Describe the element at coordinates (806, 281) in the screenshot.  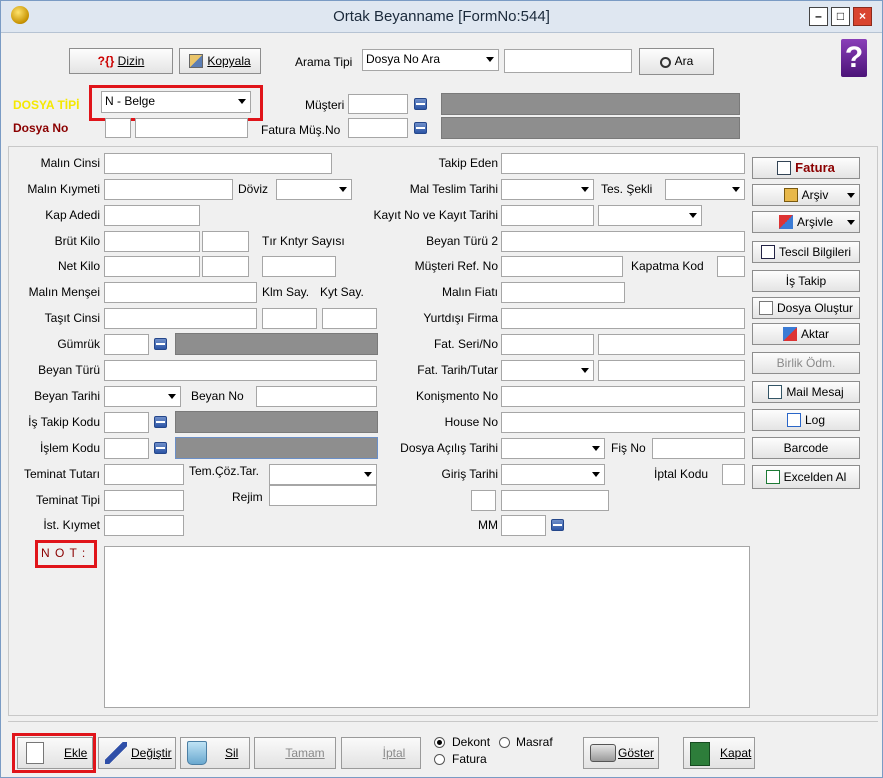
I see `is-takip-button: İş Takip` at that location.